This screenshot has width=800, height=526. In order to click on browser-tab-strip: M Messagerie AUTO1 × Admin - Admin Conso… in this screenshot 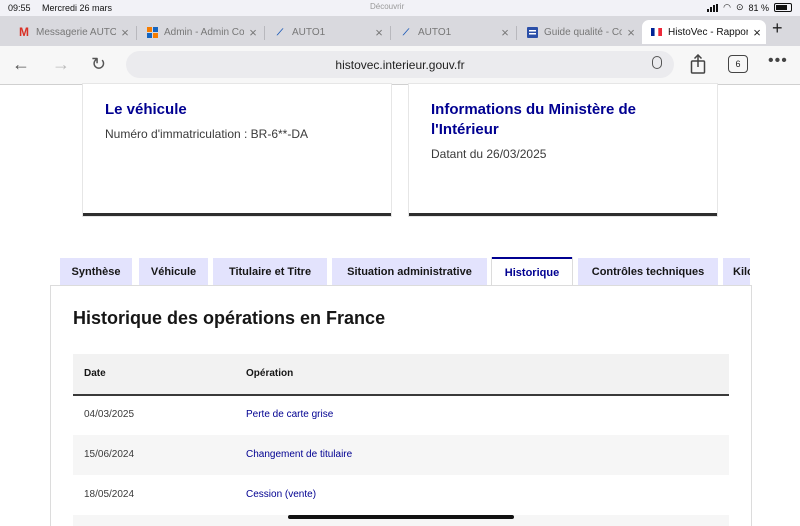, I will do `click(400, 31)`.